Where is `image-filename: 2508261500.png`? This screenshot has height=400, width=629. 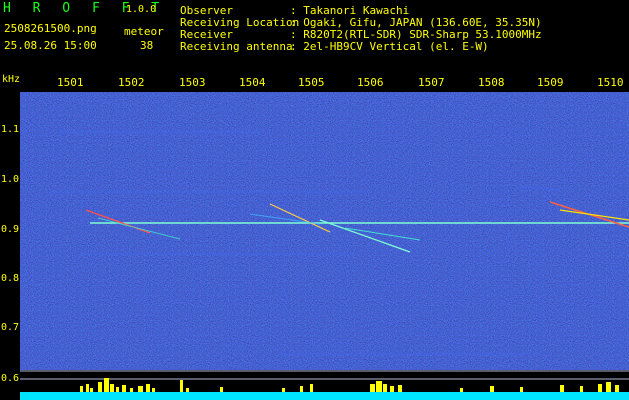
image-filename: 2508261500.png is located at coordinates (50, 28).